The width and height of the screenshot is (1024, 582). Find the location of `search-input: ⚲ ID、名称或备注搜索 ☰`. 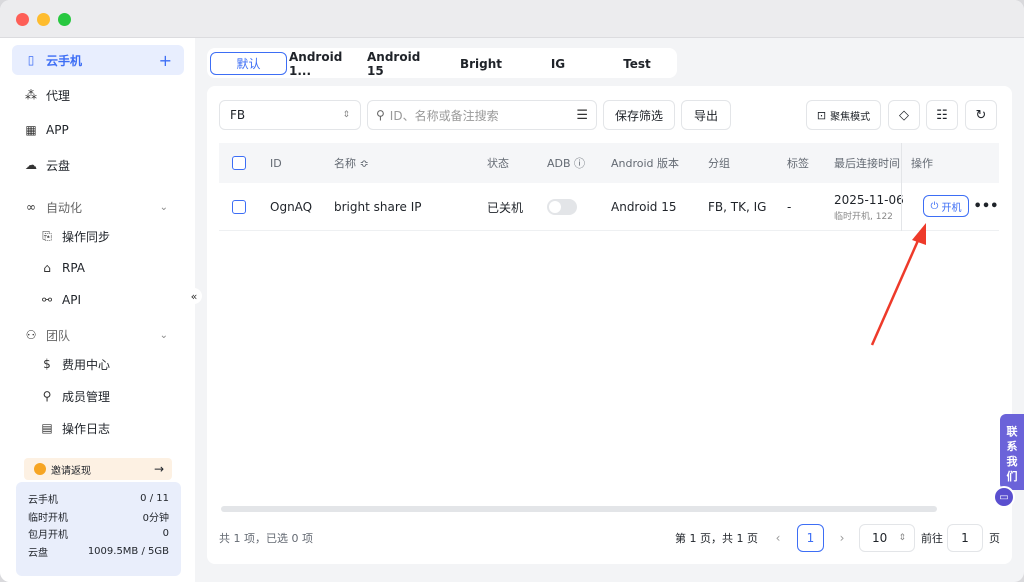

search-input: ⚲ ID、名称或备注搜索 ☰ is located at coordinates (482, 115).